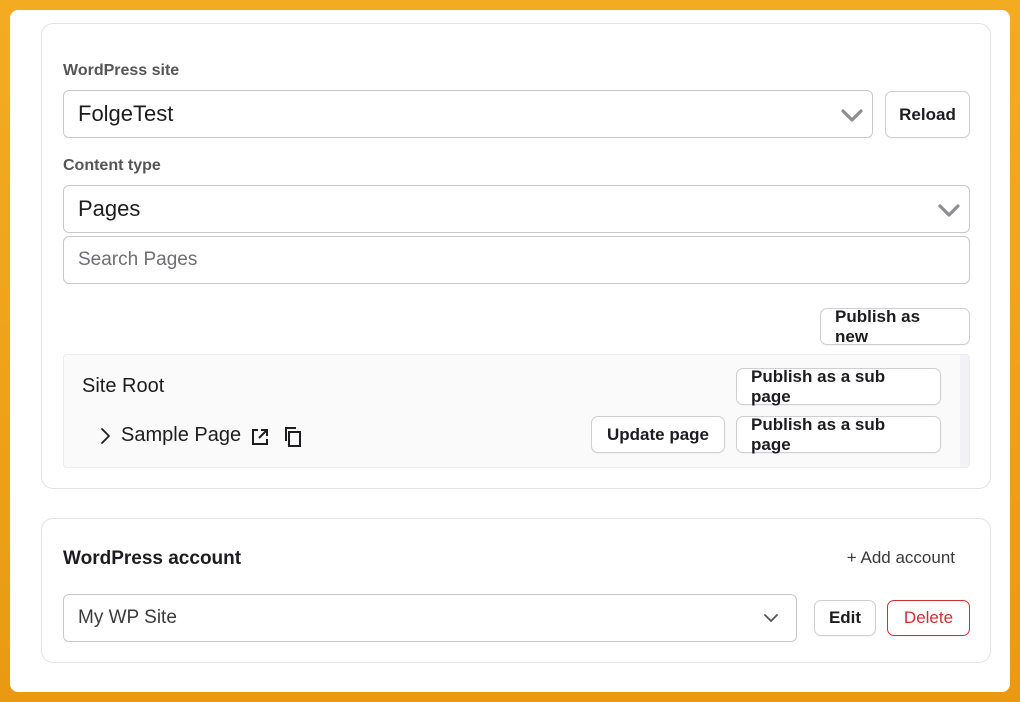 The width and height of the screenshot is (1020, 702). Describe the element at coordinates (260, 437) in the screenshot. I see `external-link-icon` at that location.